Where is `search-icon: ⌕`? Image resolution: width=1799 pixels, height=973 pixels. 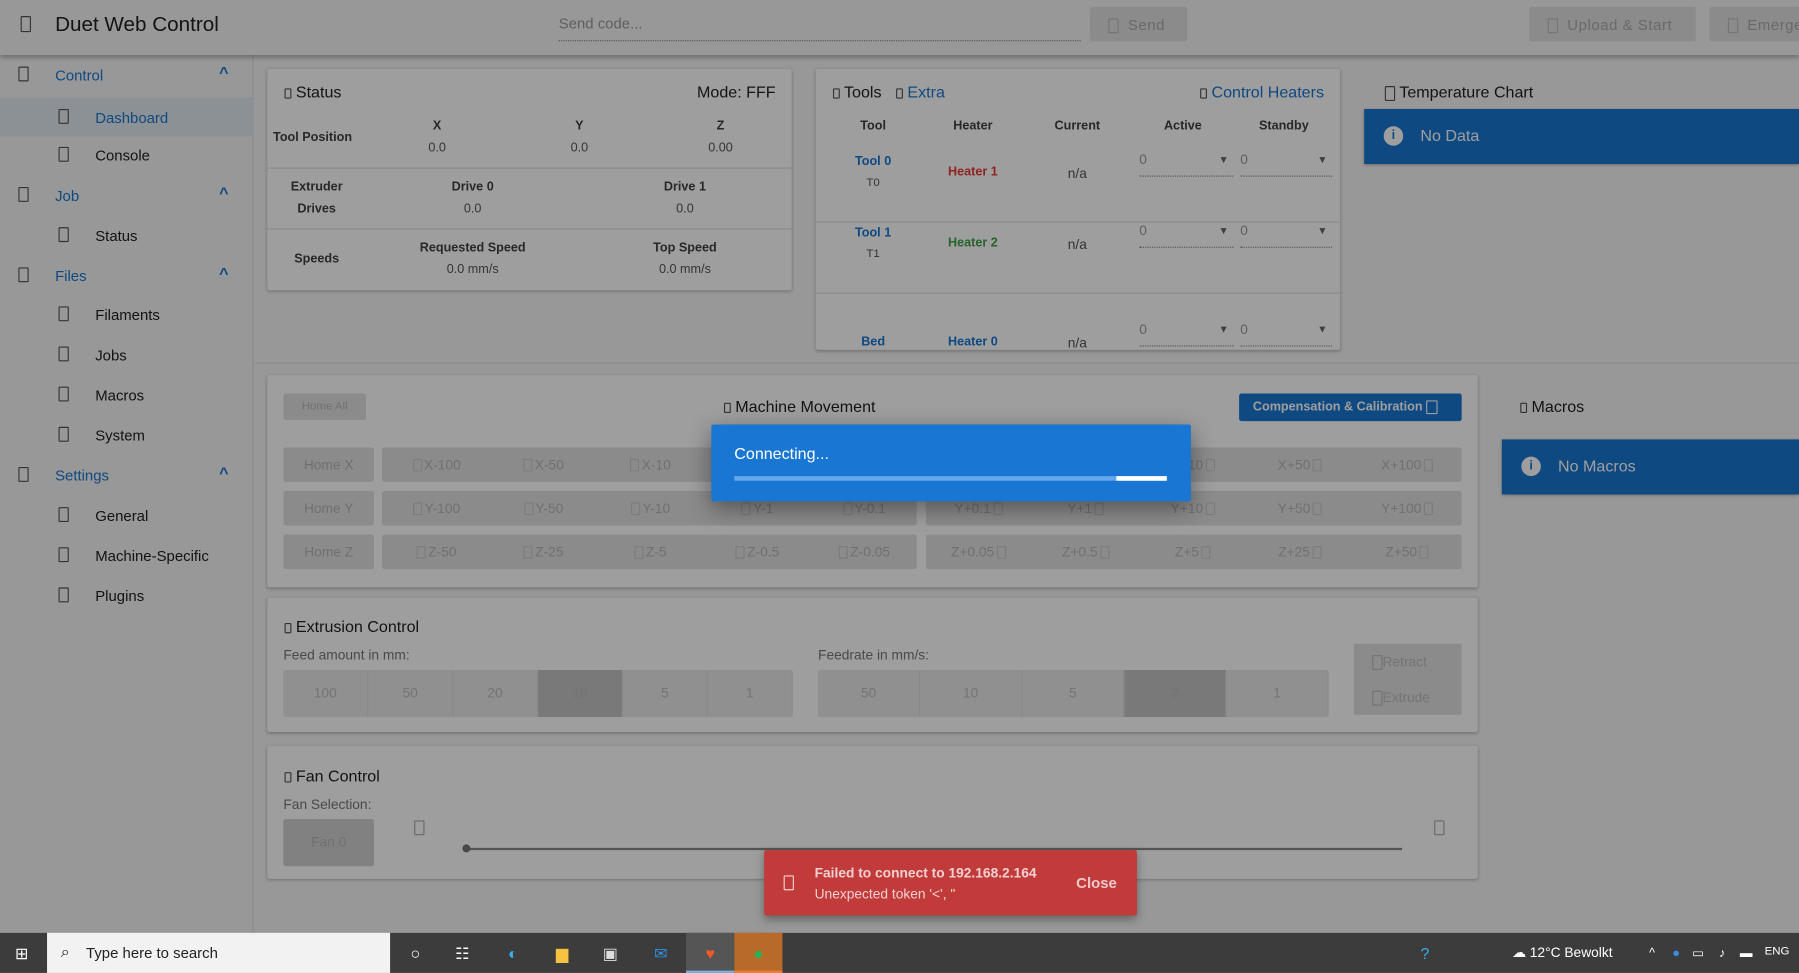
search-icon: ⌕ is located at coordinates (65, 951).